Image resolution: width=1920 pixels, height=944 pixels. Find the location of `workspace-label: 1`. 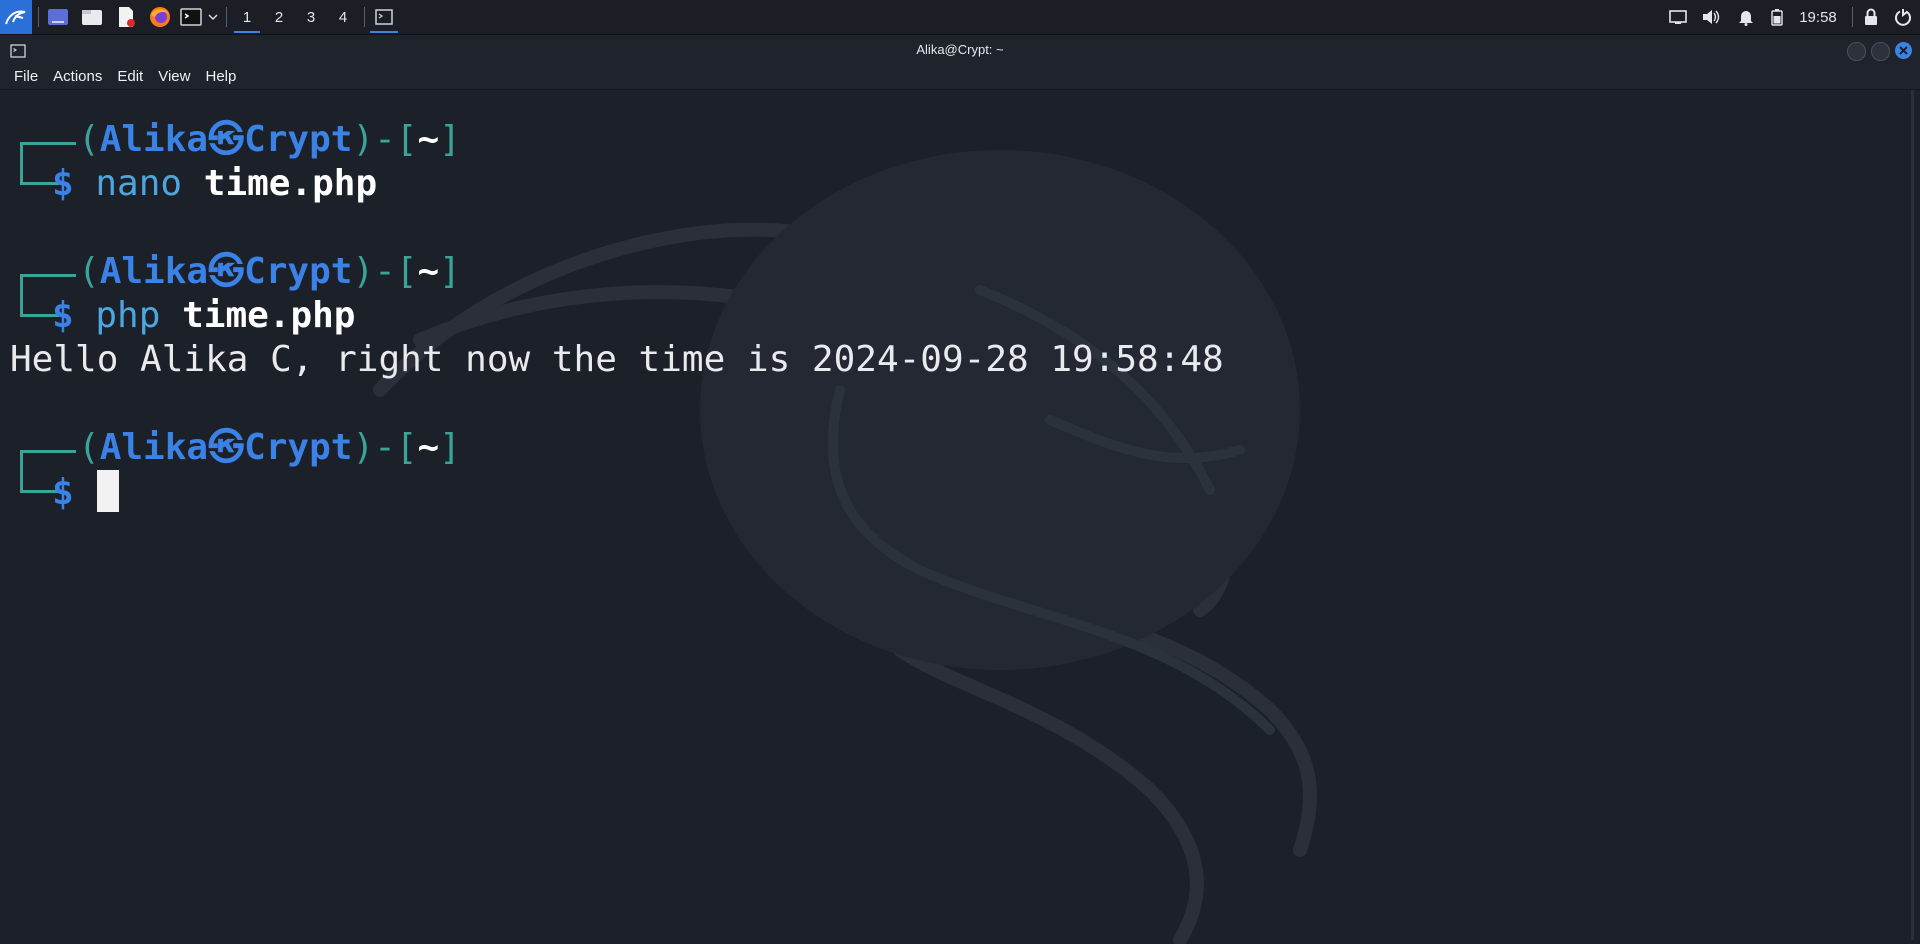

workspace-label: 1 is located at coordinates (247, 17).